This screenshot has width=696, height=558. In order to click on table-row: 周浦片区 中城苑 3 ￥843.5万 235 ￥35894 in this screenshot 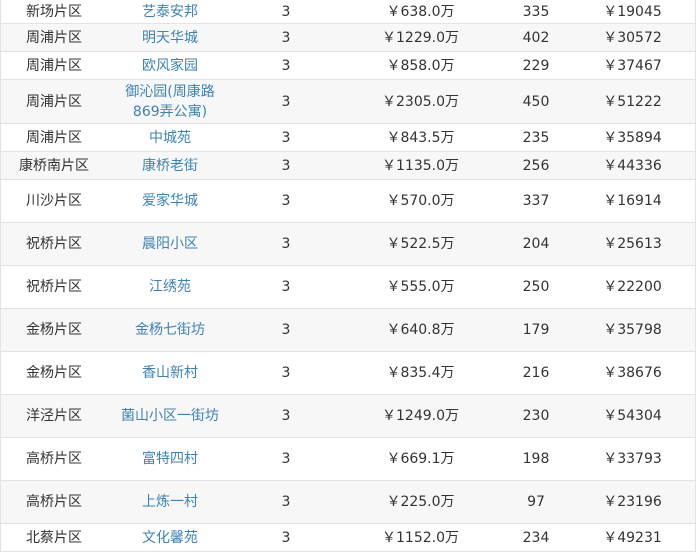, I will do `click(348, 138)`.